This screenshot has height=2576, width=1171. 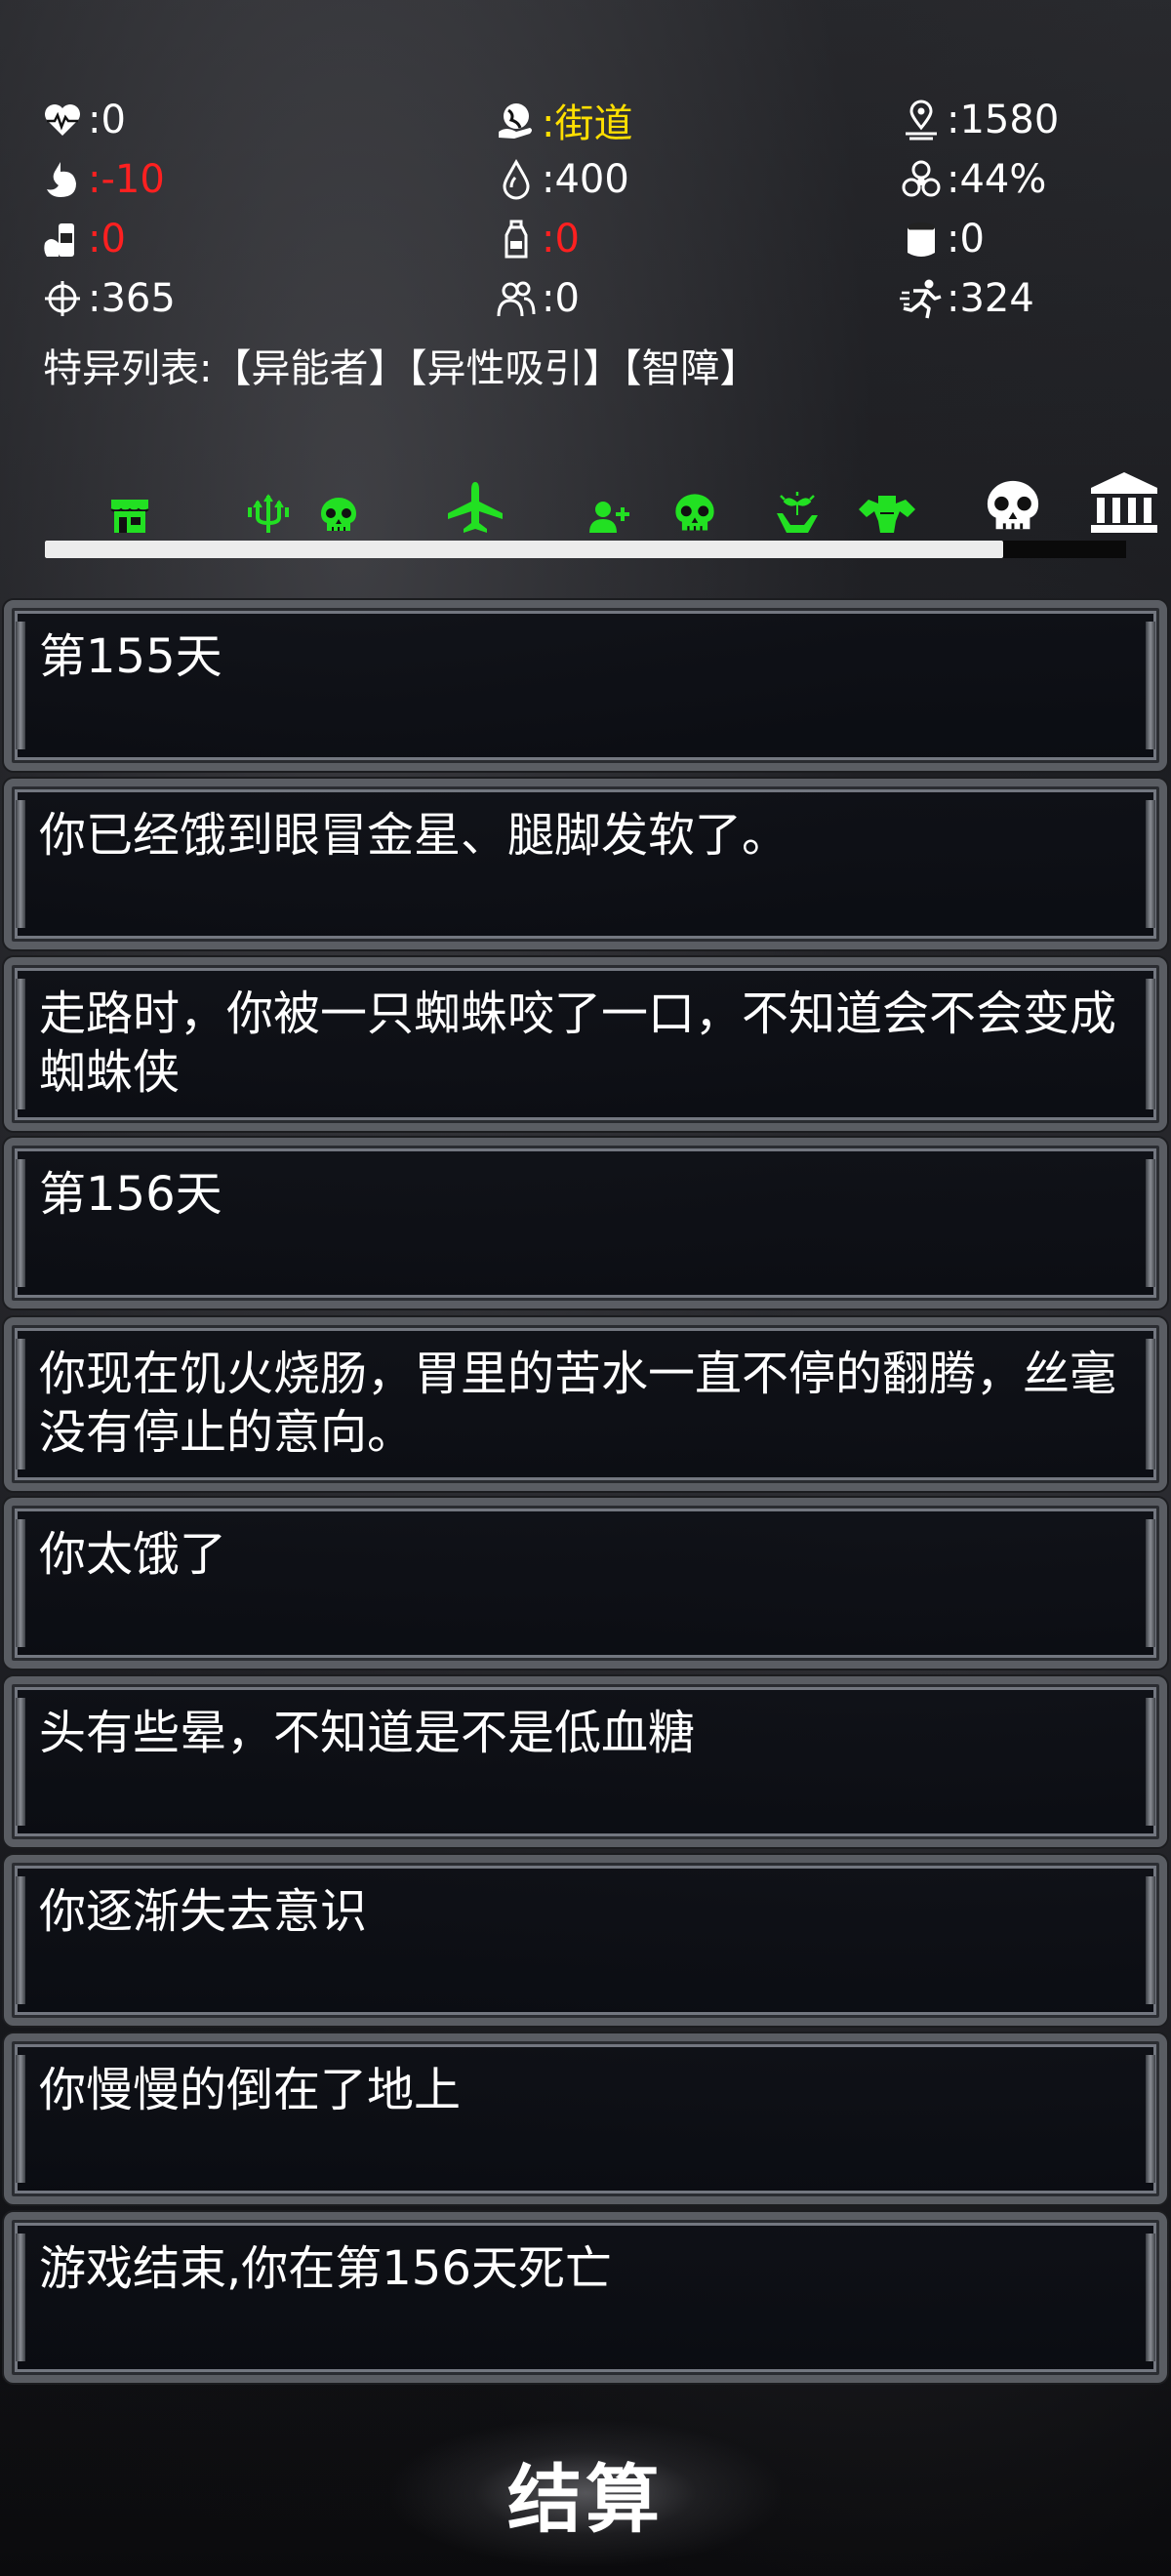 I want to click on stat-hunger: :-10, so click(x=102, y=179).